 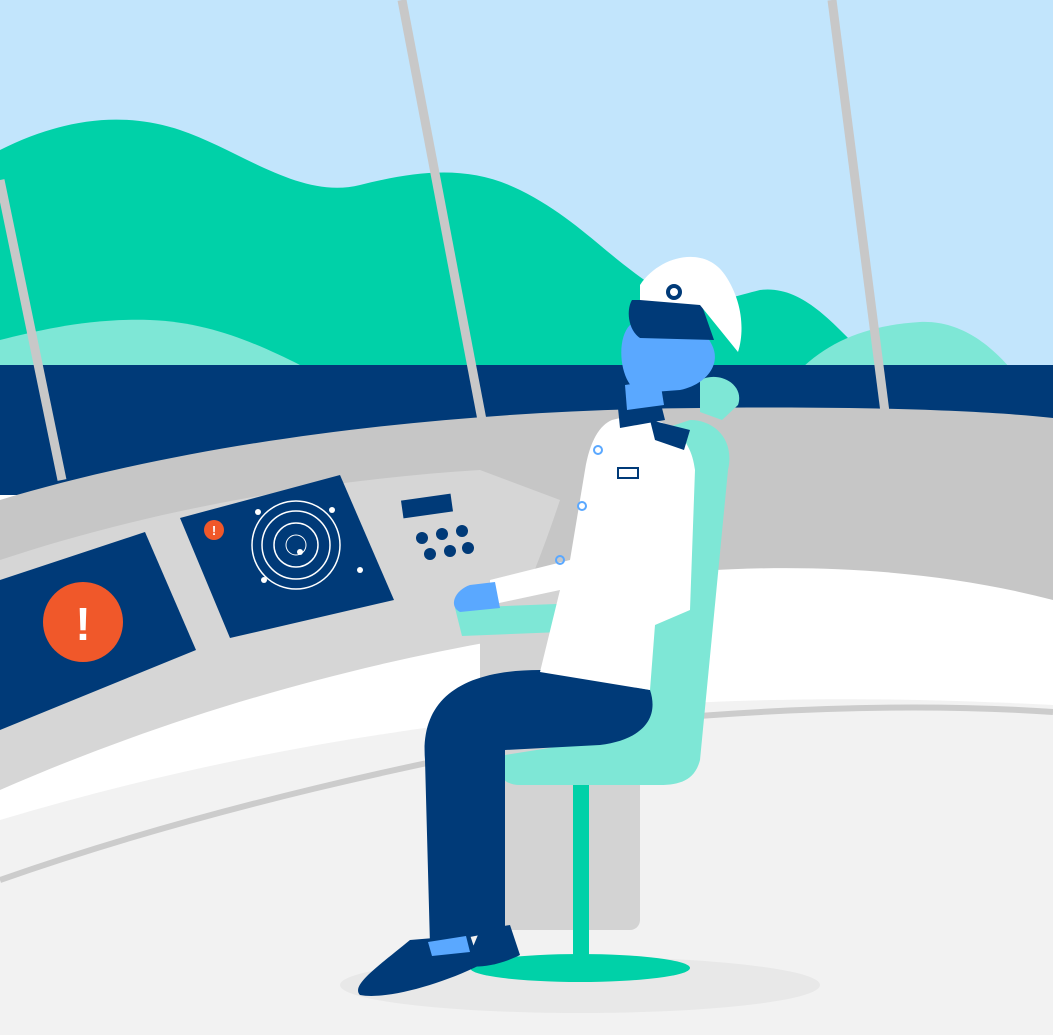 What do you see at coordinates (581, 870) in the screenshot?
I see `chair-stem` at bounding box center [581, 870].